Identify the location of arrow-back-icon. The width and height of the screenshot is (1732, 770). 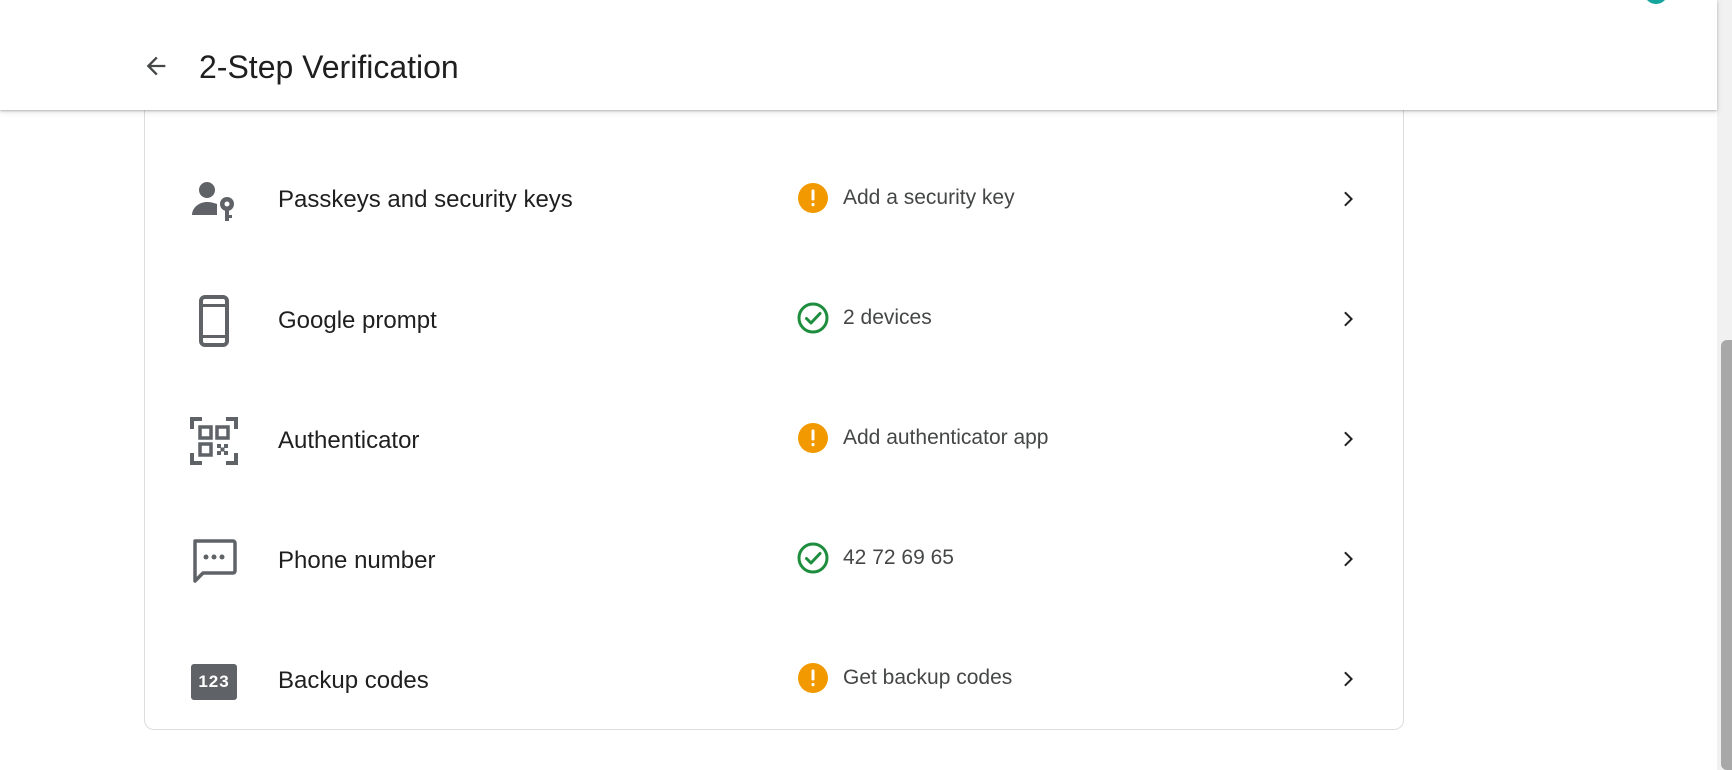
(156, 66).